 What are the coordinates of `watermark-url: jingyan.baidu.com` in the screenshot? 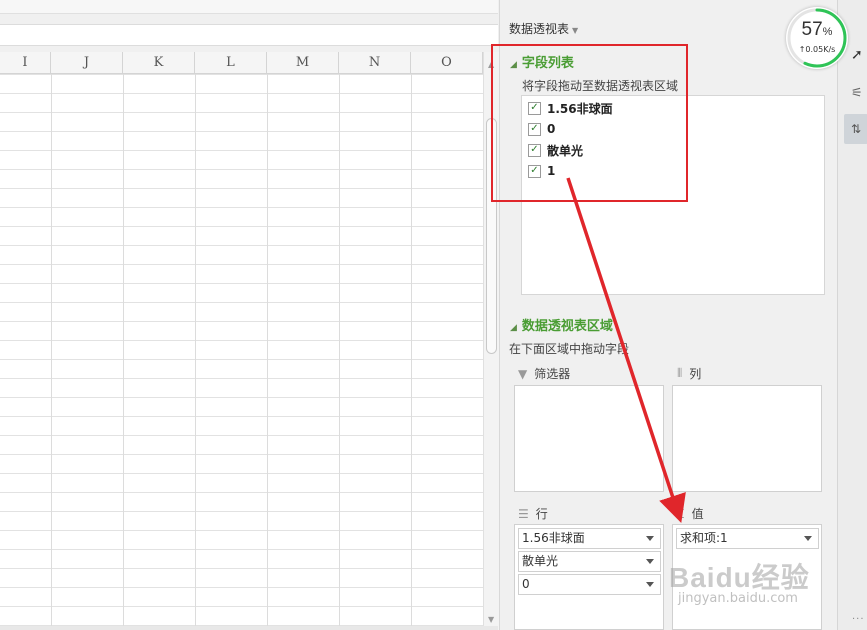 It's located at (738, 598).